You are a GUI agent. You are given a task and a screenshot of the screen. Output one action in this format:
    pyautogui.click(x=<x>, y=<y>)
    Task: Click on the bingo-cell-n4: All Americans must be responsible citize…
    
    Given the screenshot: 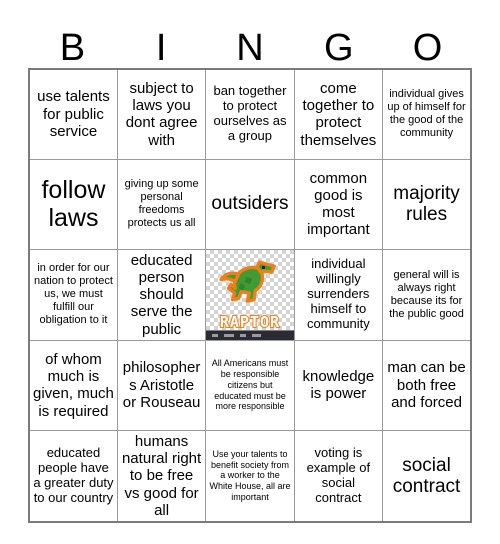 What is the action you would take?
    pyautogui.click(x=250, y=385)
    